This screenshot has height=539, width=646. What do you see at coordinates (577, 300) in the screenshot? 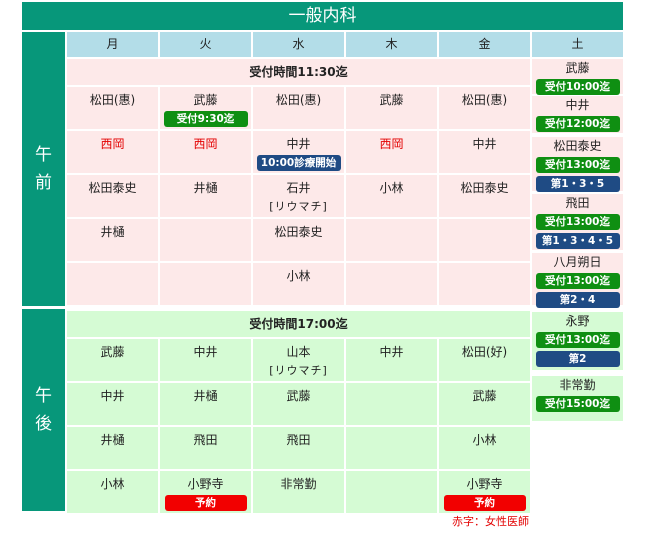
I see `info-badge: 第2・4` at bounding box center [577, 300].